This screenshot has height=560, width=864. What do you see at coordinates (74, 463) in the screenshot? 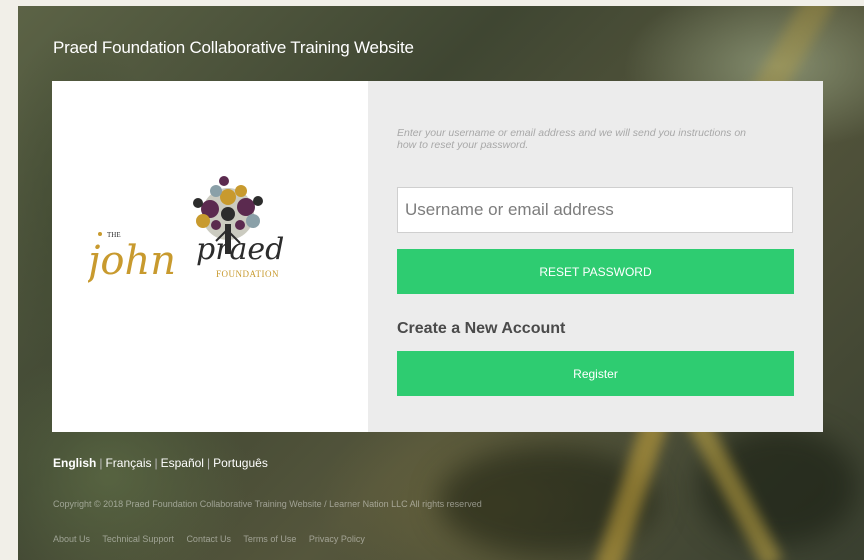
I see `language-link-english: English` at bounding box center [74, 463].